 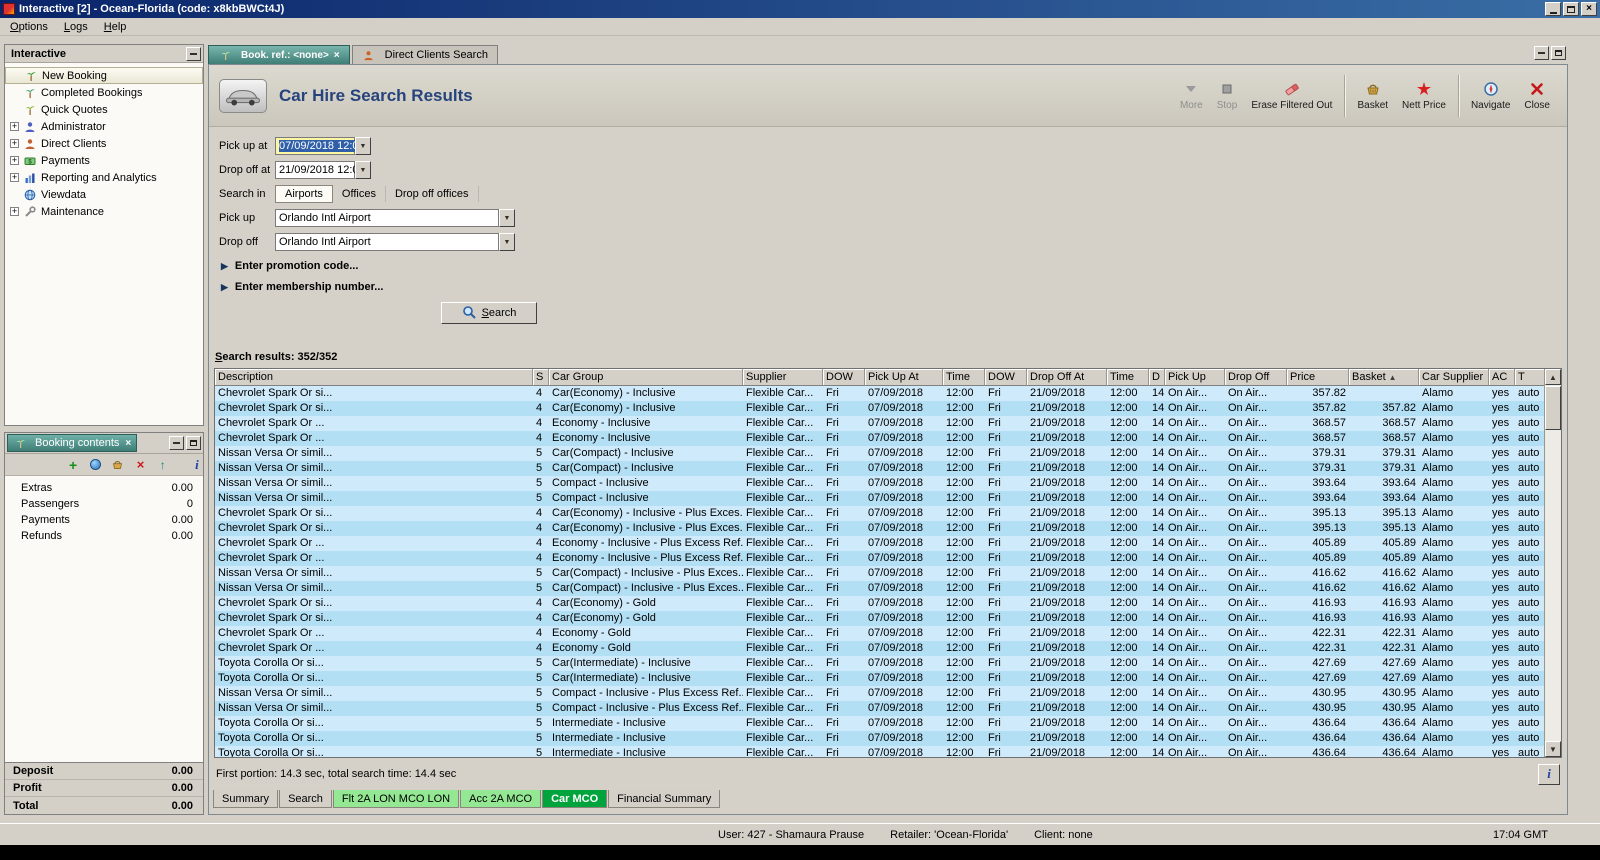 I want to click on basket-icon, so click(x=117, y=465).